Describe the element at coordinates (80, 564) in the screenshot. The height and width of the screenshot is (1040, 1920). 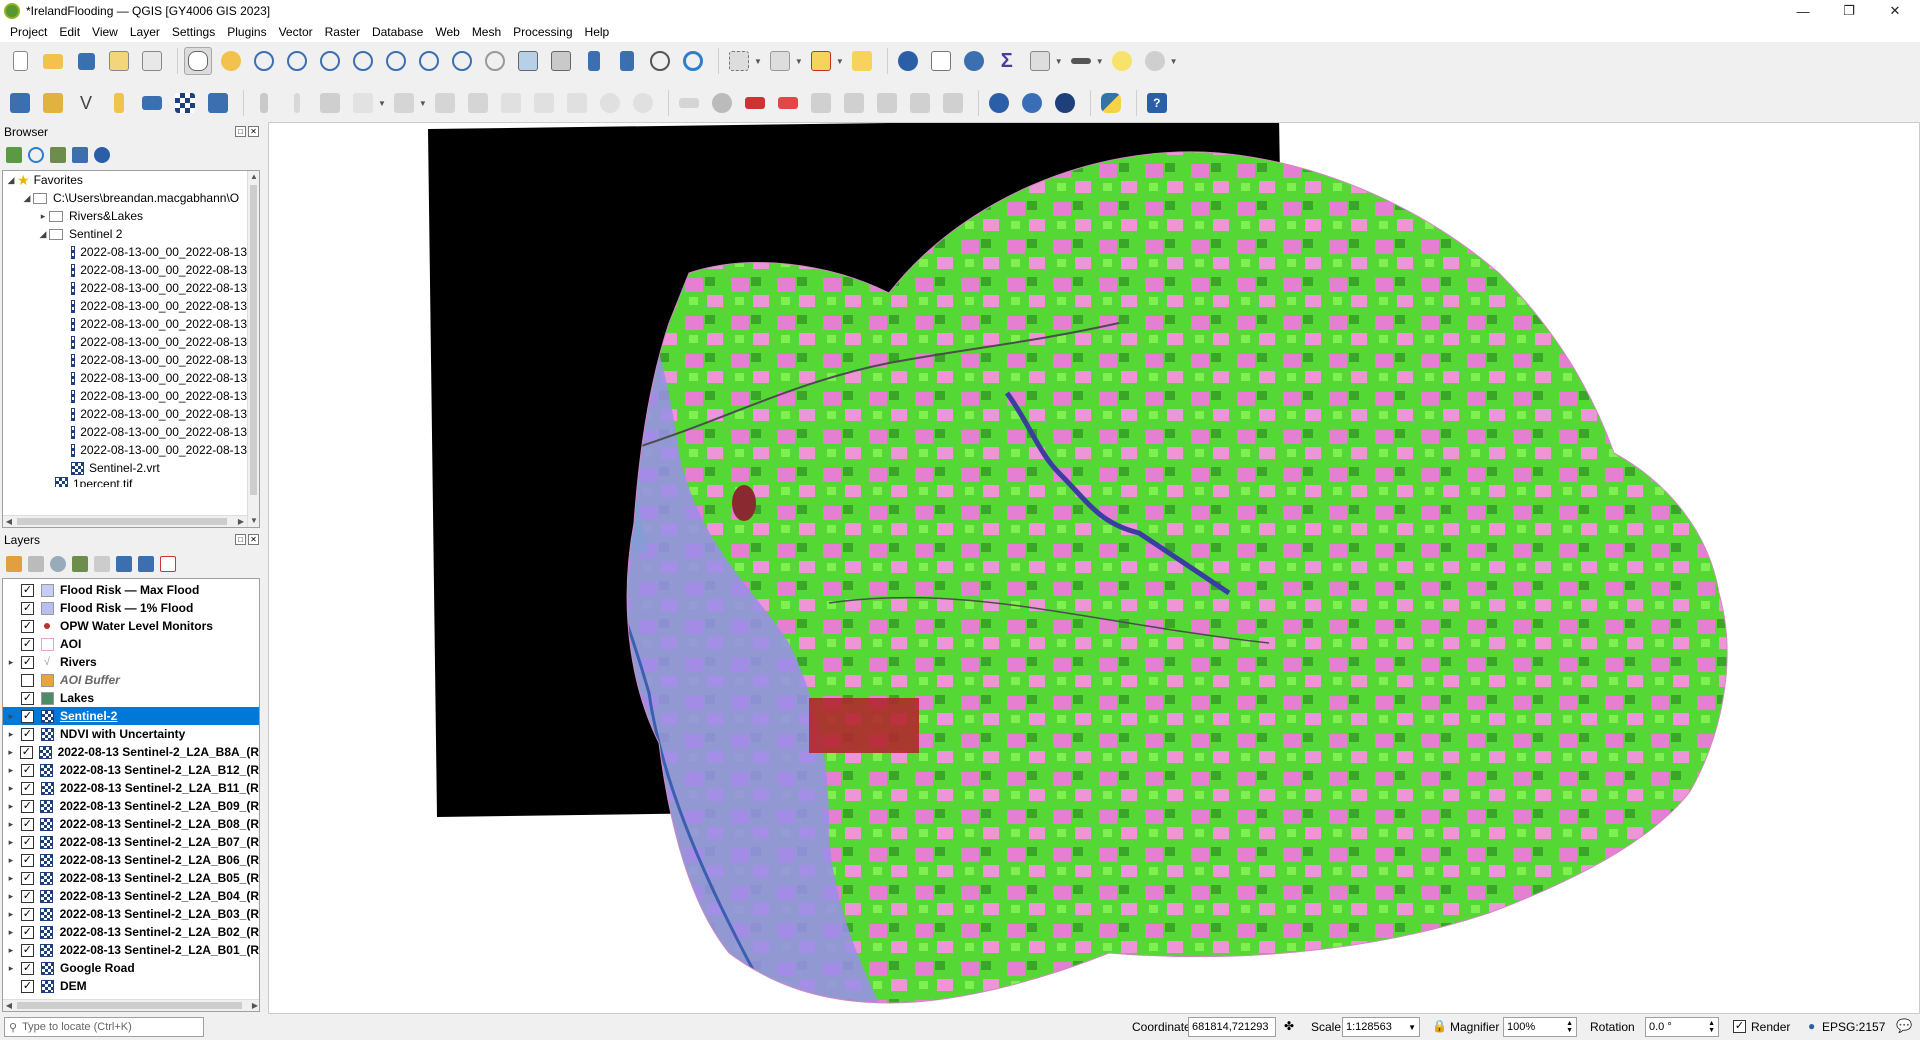
I see `filter-legend-icon` at that location.